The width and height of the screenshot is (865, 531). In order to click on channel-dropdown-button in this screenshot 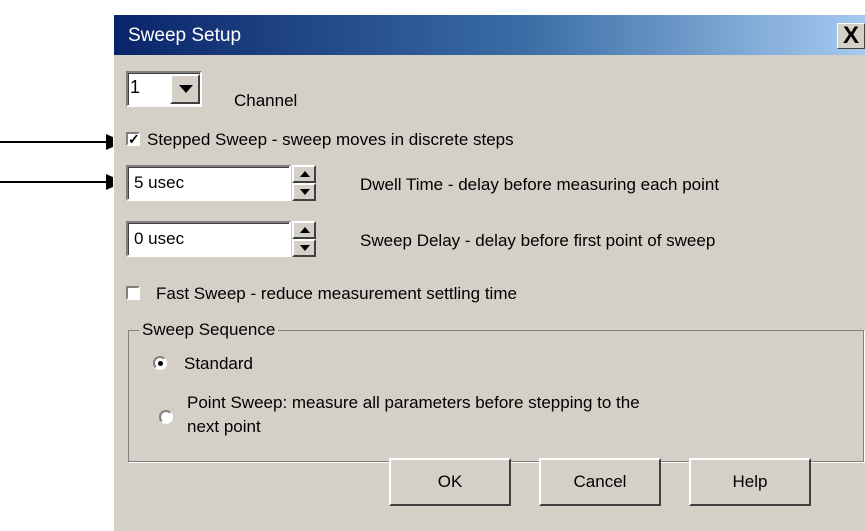, I will do `click(185, 89)`.